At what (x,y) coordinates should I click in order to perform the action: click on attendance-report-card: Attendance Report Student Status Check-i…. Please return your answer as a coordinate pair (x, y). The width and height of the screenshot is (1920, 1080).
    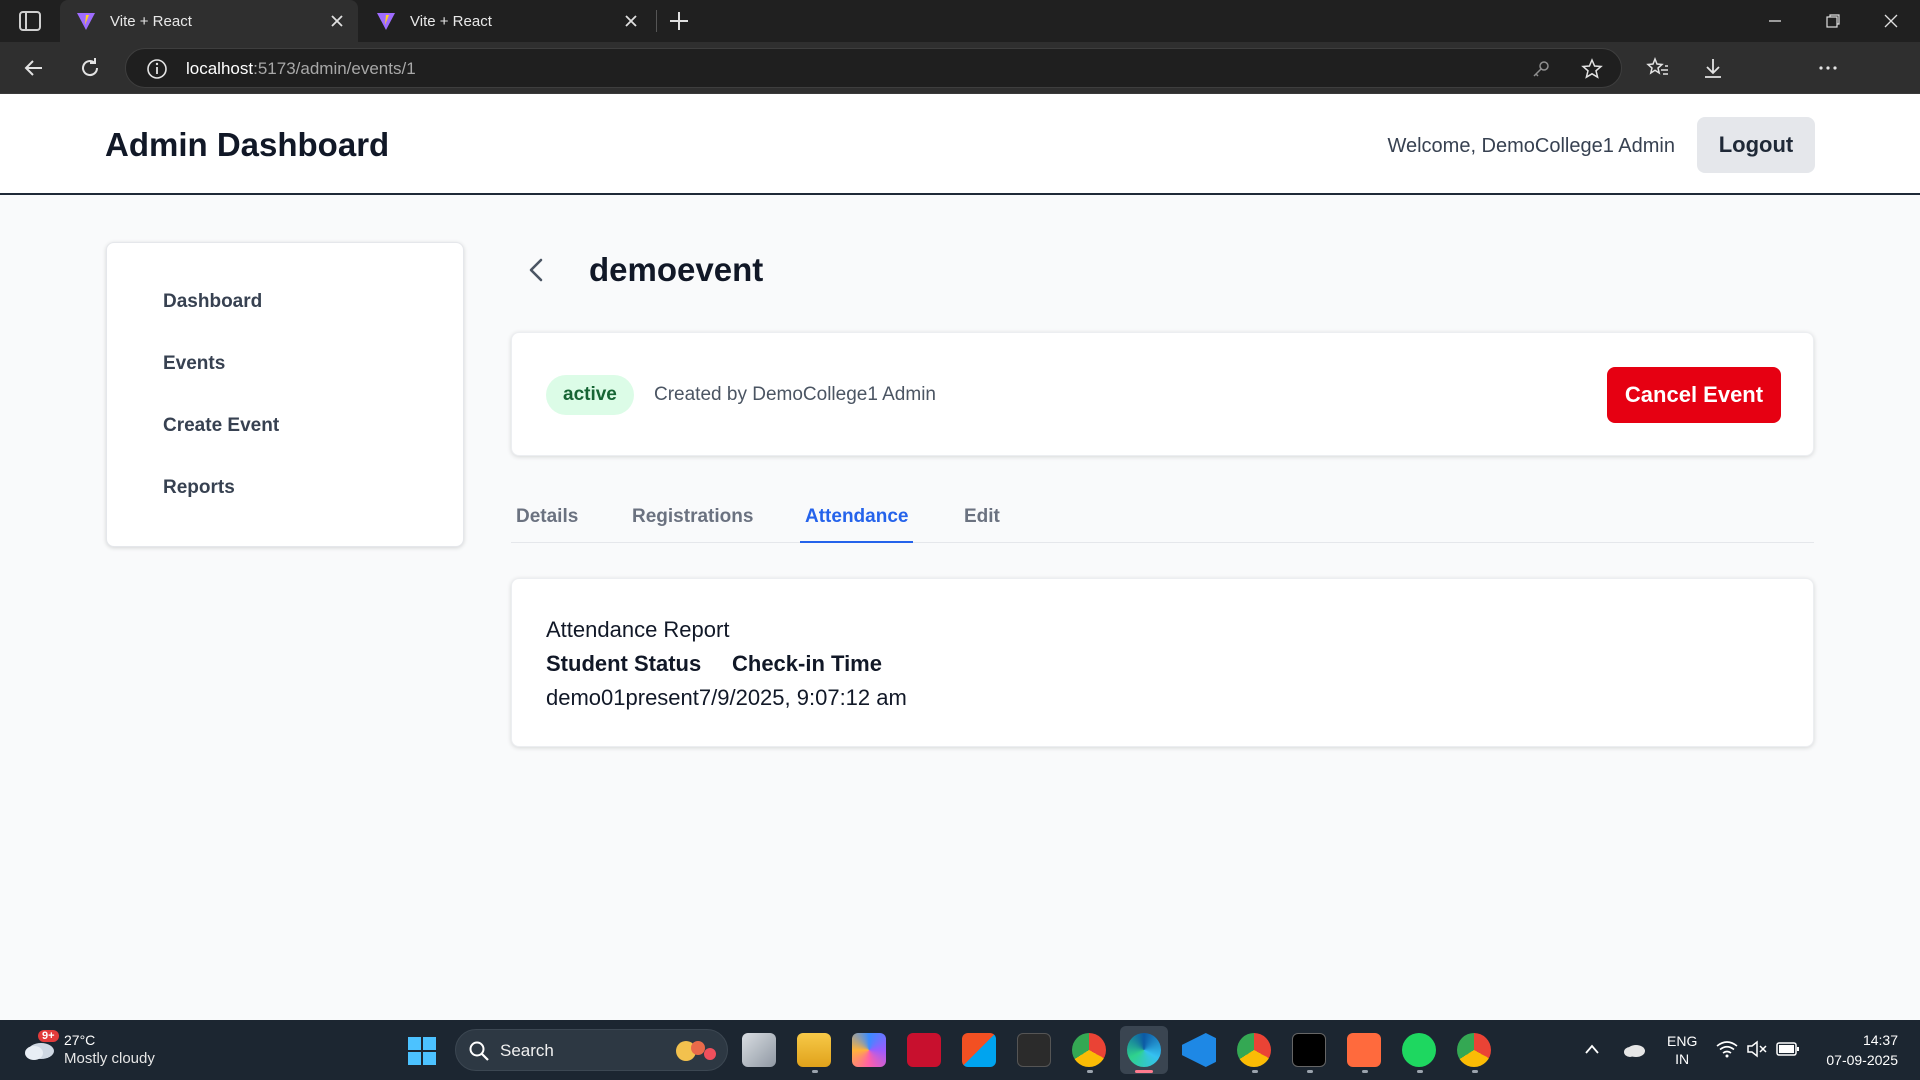
    Looking at the image, I should click on (1162, 662).